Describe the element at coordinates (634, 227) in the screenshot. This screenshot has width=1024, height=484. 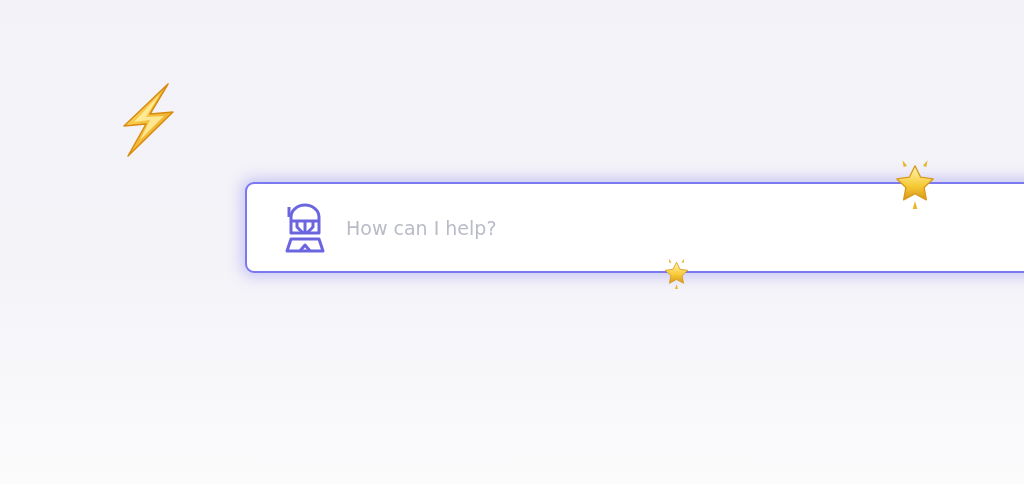
I see `search-field: How can I help?` at that location.